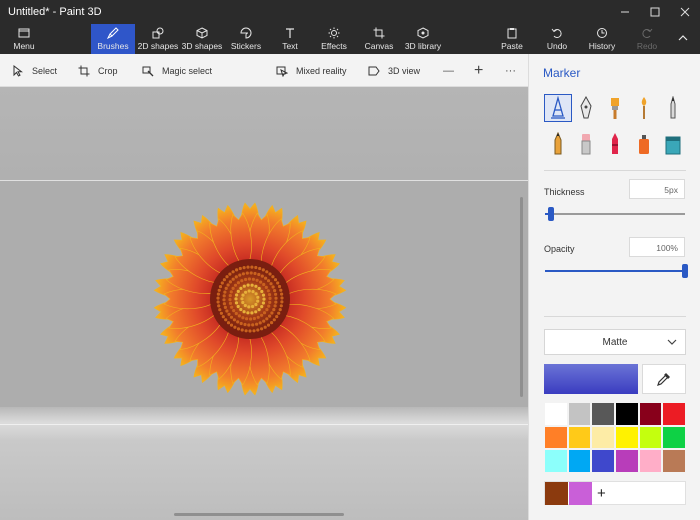 This screenshot has height=520, width=700. What do you see at coordinates (379, 39) in the screenshot?
I see `tab-canvas: Canvas` at bounding box center [379, 39].